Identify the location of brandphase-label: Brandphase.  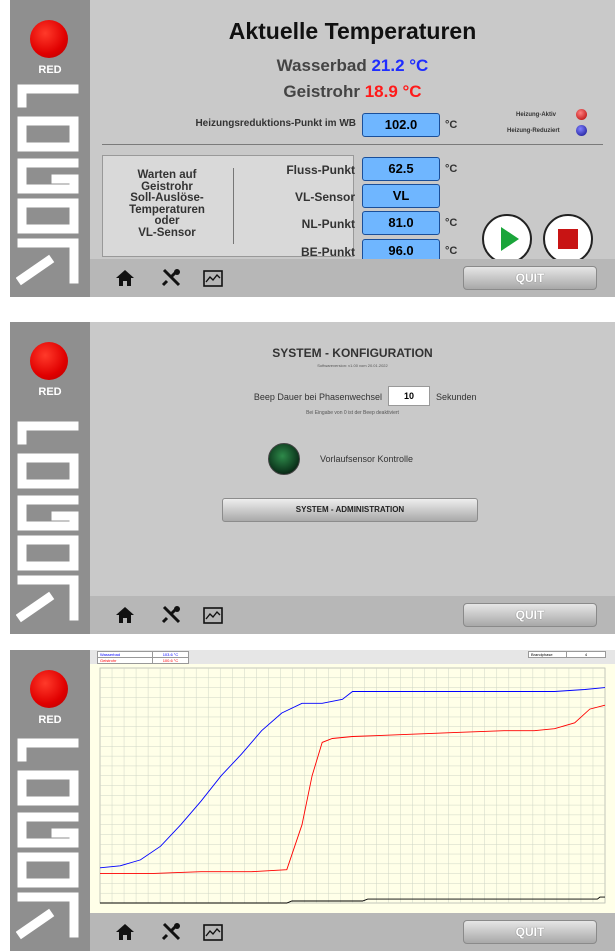
(547, 654).